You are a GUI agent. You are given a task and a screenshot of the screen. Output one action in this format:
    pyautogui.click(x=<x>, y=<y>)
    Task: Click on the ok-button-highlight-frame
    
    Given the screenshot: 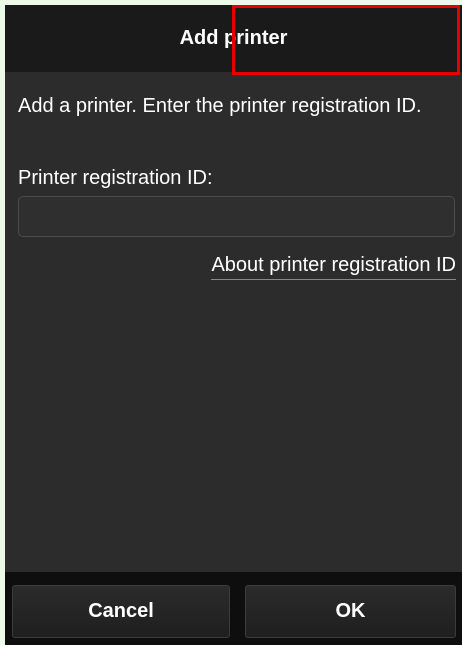 What is the action you would take?
    pyautogui.click(x=346, y=40)
    